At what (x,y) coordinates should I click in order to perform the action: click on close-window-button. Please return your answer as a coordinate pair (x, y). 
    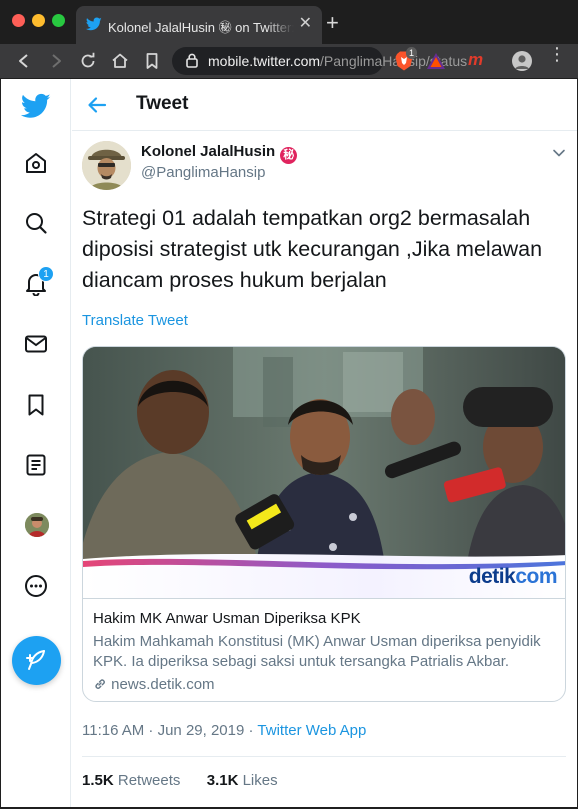
    Looking at the image, I should click on (18, 20).